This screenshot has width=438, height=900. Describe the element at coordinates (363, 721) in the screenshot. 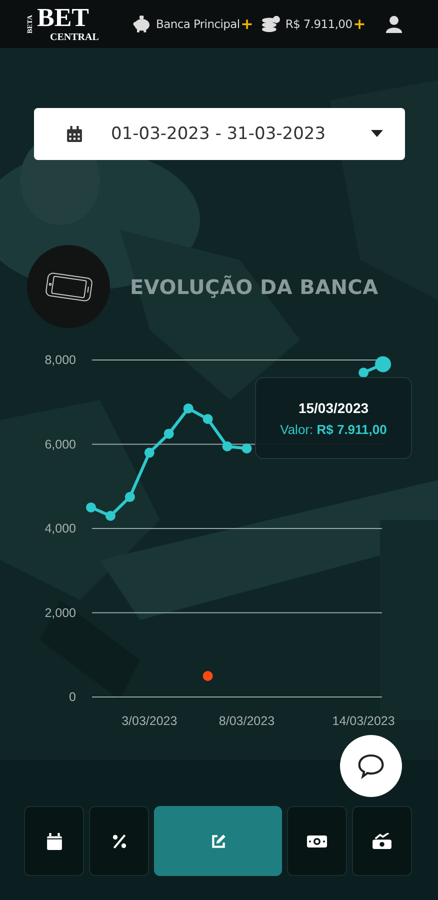

I see `x-axis-label: 14/03/2023` at that location.